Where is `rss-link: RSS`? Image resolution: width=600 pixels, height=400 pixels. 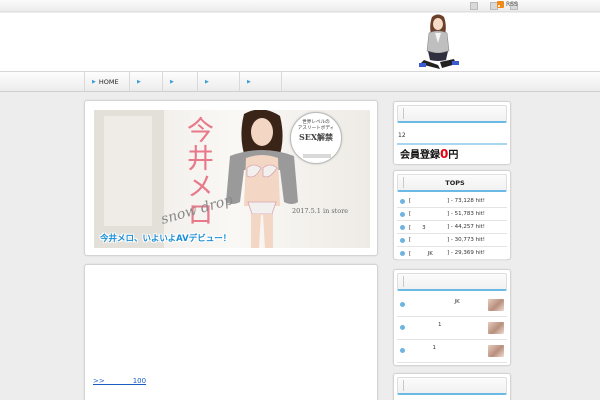 rss-link: RSS is located at coordinates (507, 4).